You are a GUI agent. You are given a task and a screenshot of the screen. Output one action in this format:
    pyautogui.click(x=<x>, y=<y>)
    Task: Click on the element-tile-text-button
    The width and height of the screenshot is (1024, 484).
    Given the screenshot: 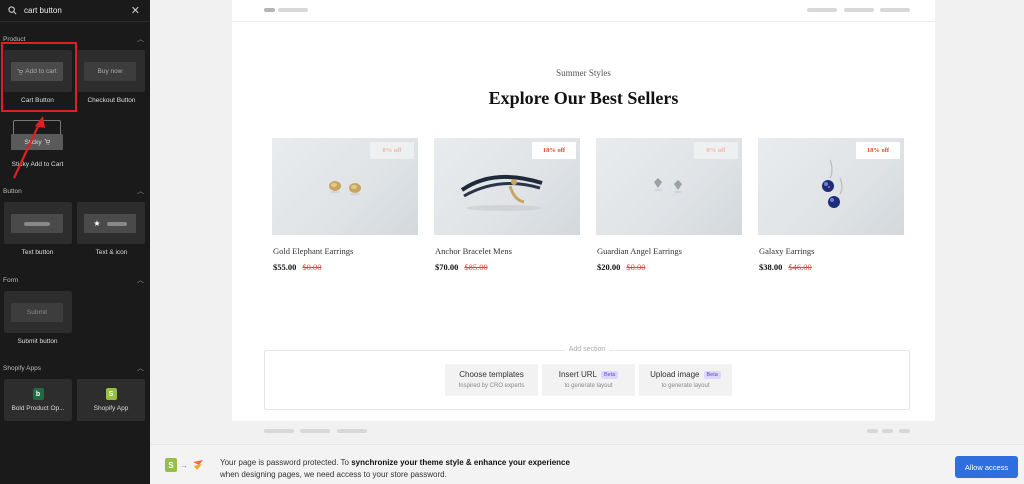 What is the action you would take?
    pyautogui.click(x=38, y=223)
    